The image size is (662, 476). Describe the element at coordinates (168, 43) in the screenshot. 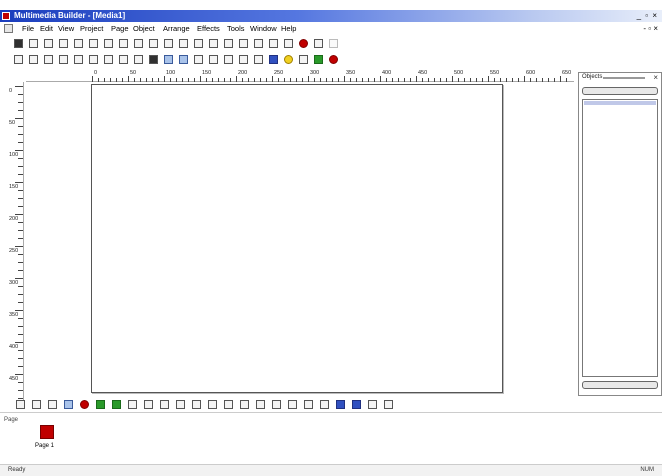

I see `rectangle-icon` at that location.